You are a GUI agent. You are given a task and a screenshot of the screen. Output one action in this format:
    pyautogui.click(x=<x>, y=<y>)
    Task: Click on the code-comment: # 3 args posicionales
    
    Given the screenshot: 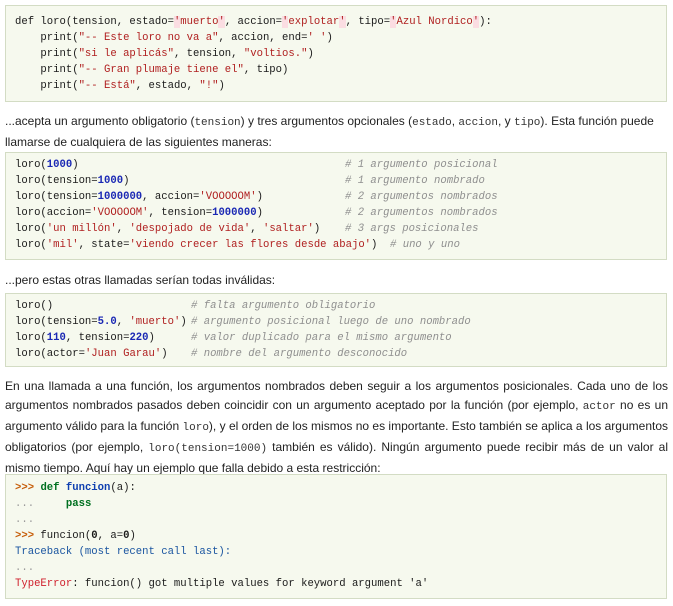 What is the action you would take?
    pyautogui.click(x=412, y=229)
    